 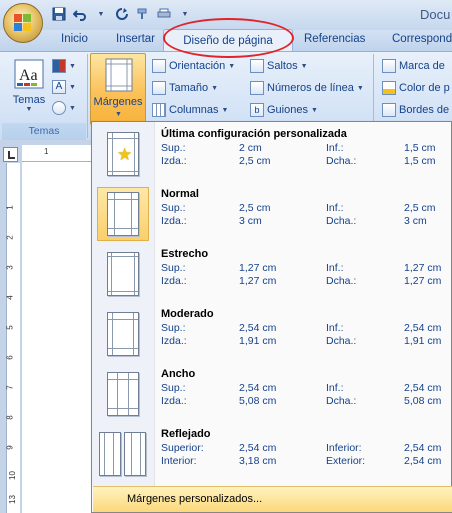 I want to click on temas-button: Aa Temas ▼, so click(x=29, y=85).